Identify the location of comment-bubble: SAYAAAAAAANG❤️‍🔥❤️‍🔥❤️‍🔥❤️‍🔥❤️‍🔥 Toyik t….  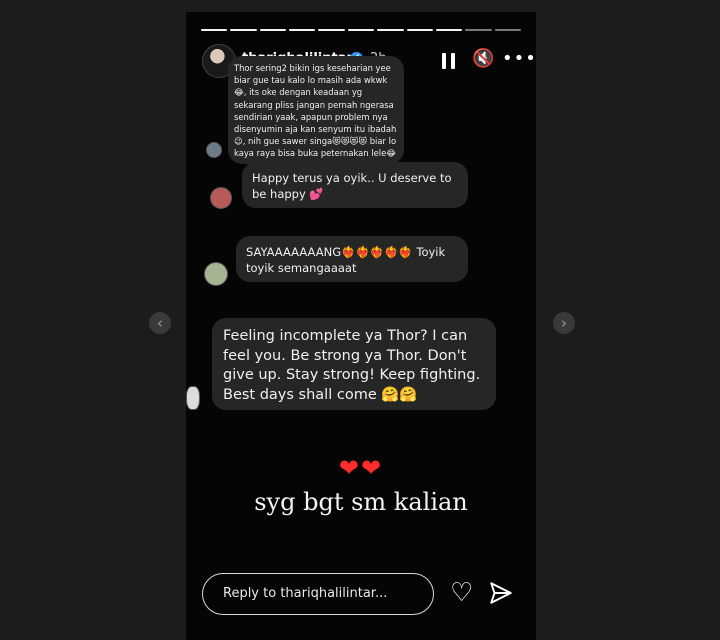
(352, 259).